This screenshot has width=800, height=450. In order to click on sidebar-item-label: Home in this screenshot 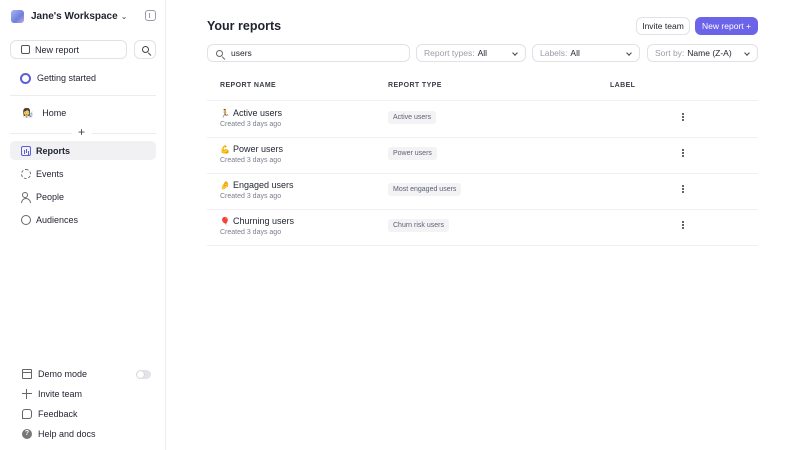, I will do `click(54, 113)`.